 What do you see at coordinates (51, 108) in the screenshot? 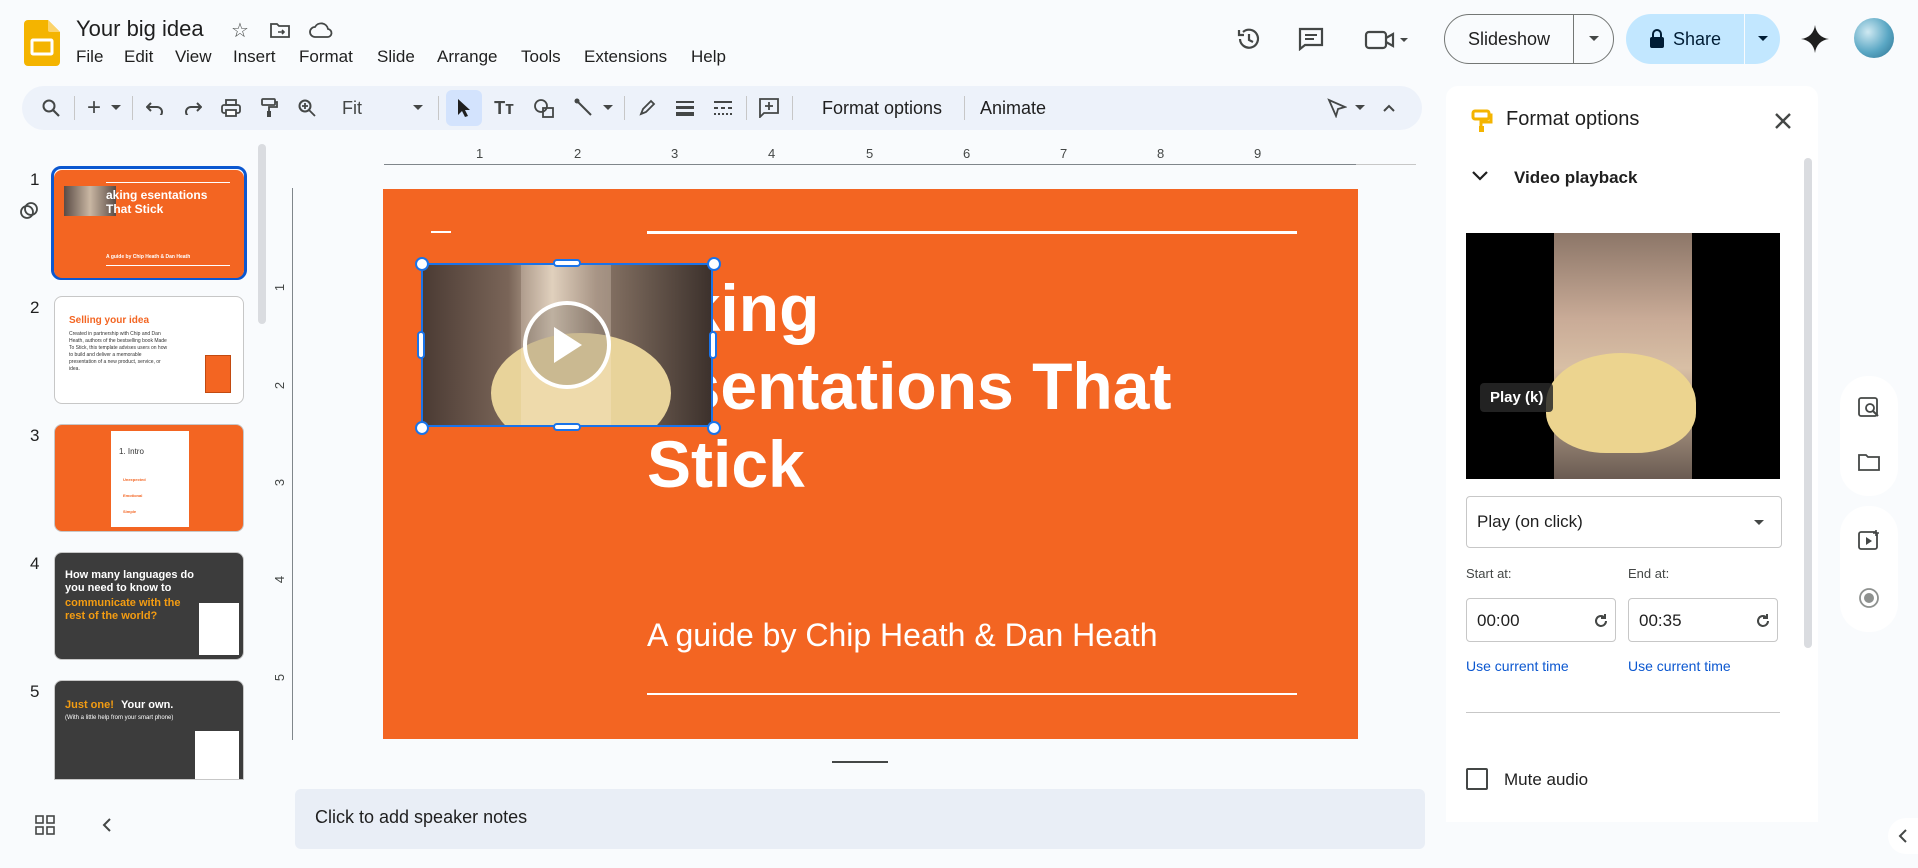
I see `search-menus-icon` at bounding box center [51, 108].